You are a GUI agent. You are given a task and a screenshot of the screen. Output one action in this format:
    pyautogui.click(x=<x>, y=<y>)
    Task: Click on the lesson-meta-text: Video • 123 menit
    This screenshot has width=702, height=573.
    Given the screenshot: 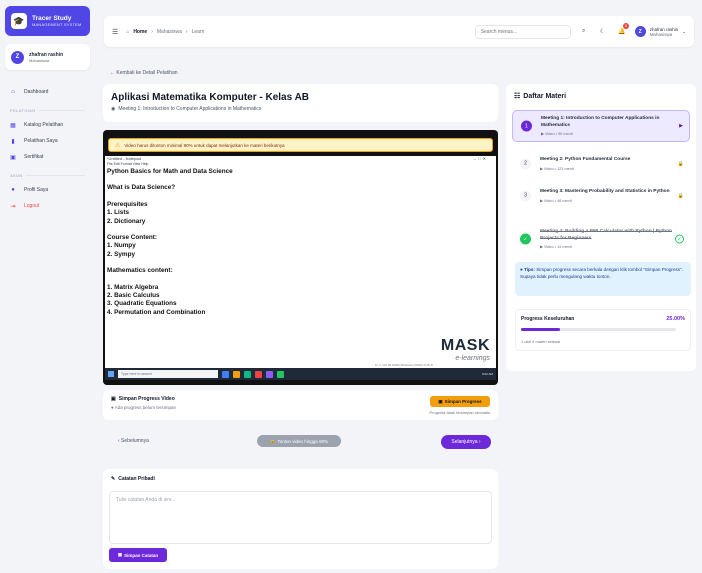 What is the action you would take?
    pyautogui.click(x=558, y=168)
    